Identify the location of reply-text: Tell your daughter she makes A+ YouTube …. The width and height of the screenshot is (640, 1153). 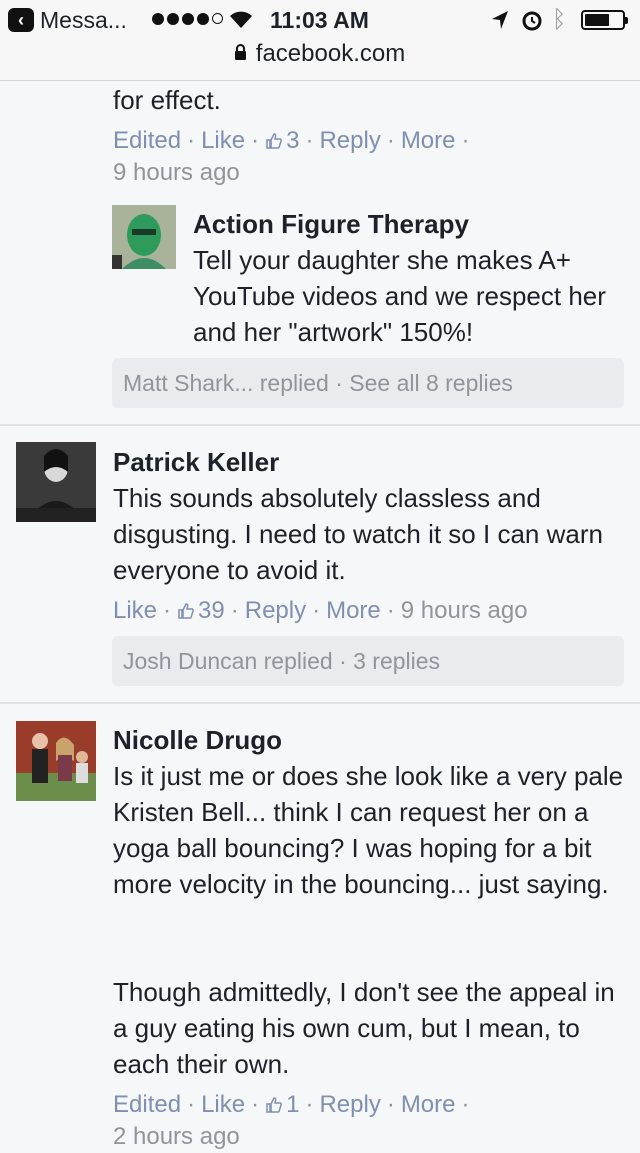
(399, 296).